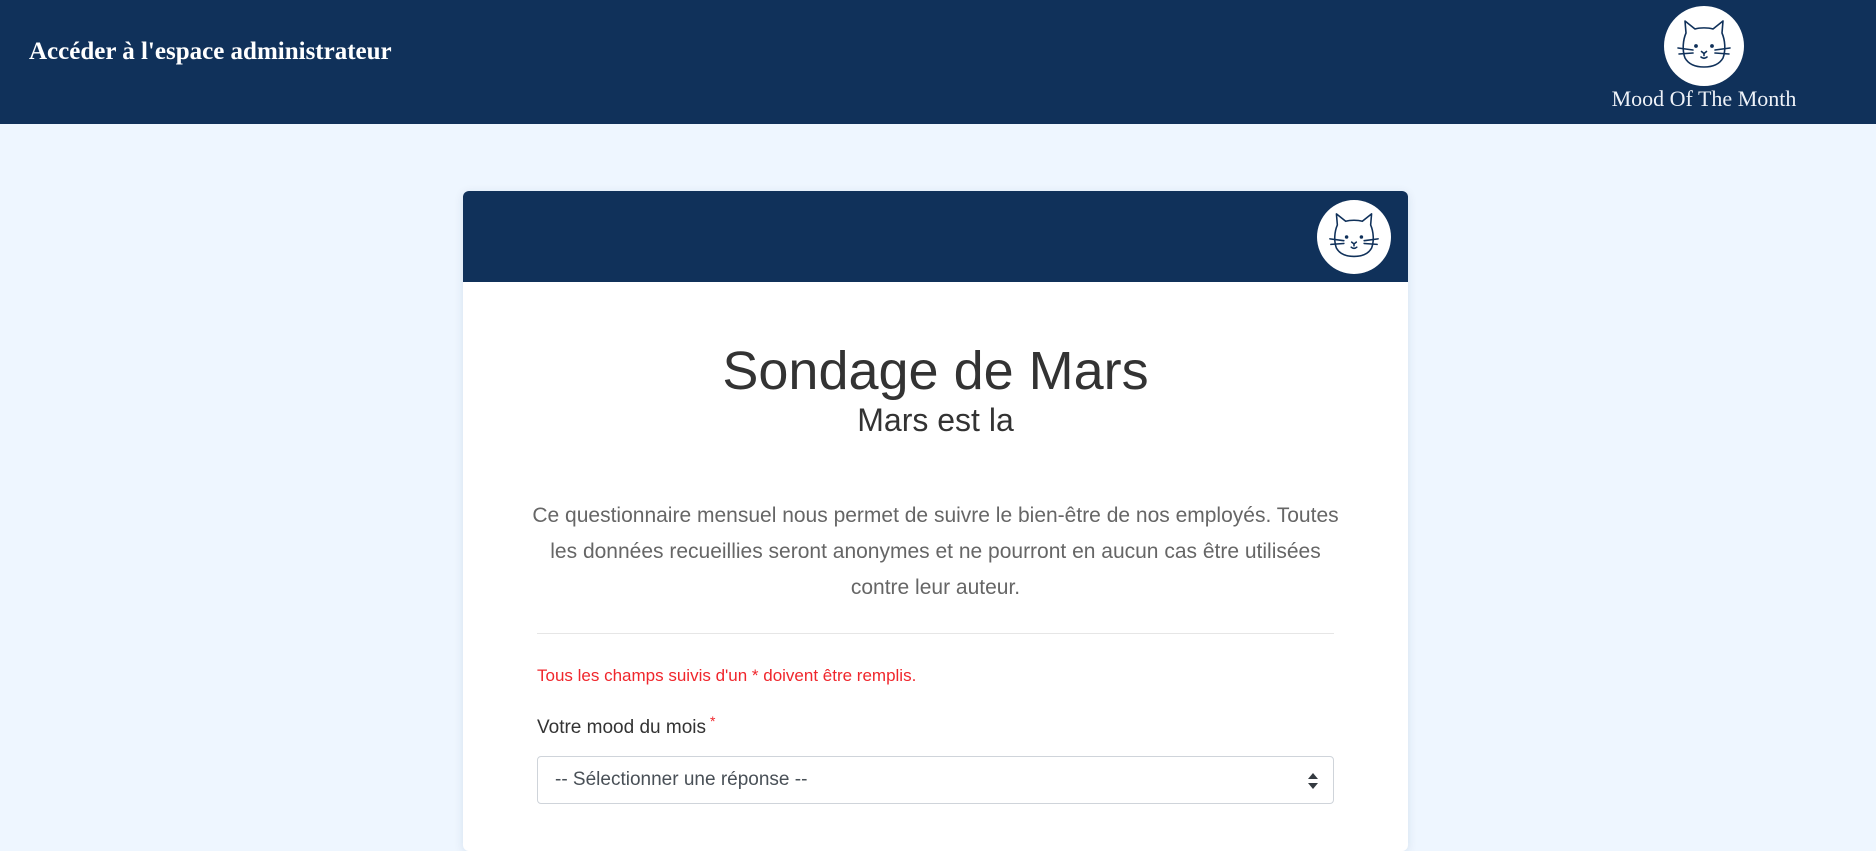 The image size is (1876, 851). I want to click on mood-field-label: Votre mood du mois *, so click(626, 726).